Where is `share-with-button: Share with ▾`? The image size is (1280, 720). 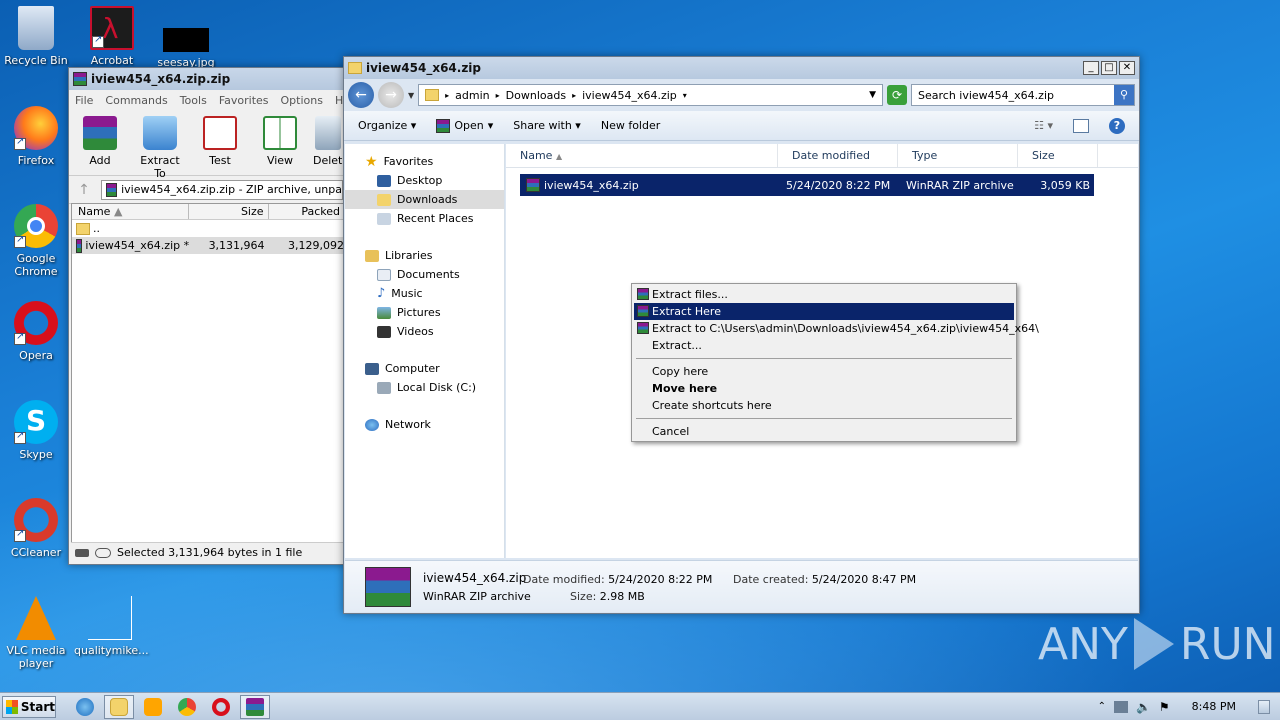
share-with-button: Share with ▾ is located at coordinates (547, 125).